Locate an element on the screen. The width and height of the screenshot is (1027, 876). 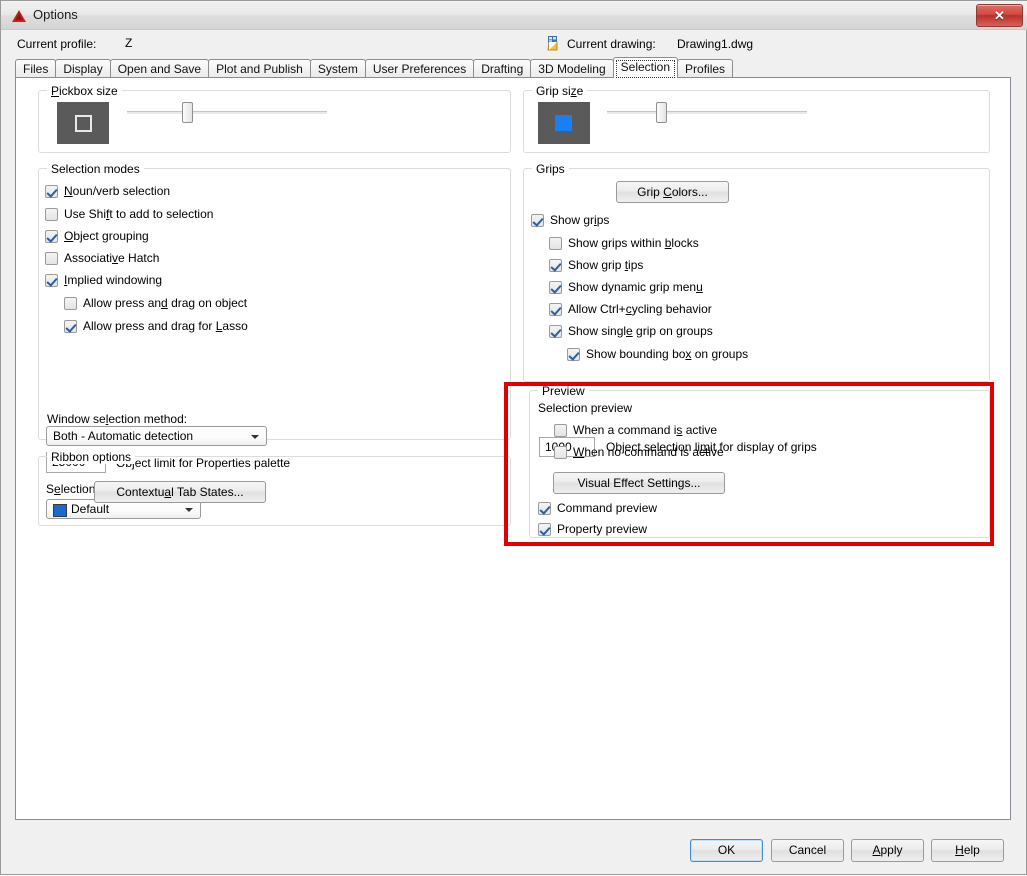
button-label: Apply is located at coordinates (887, 850).